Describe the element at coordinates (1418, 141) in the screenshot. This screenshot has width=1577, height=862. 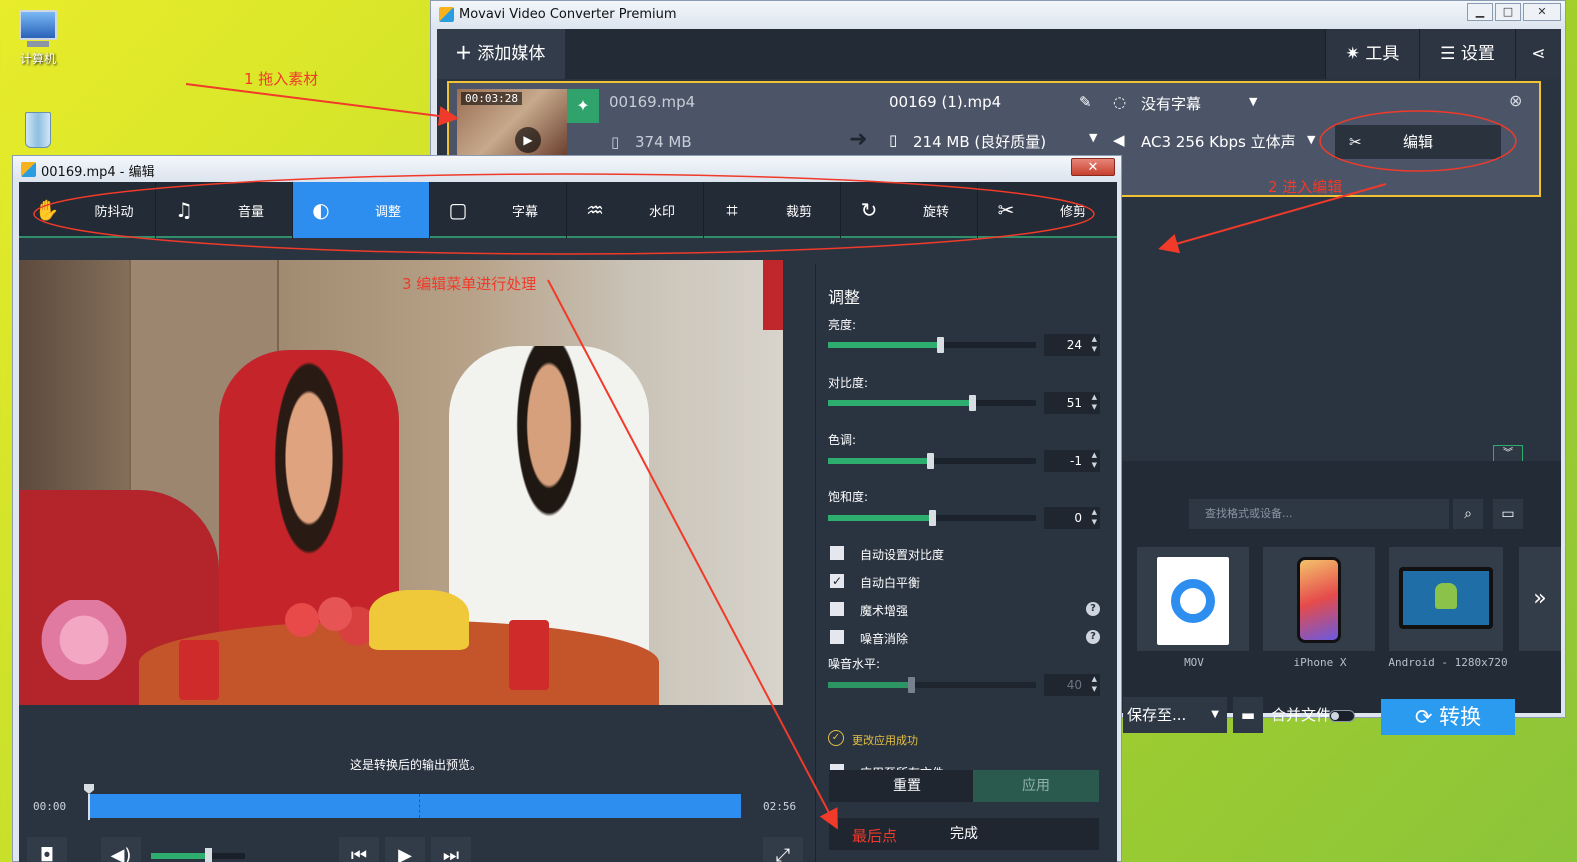
I see `annotation-ellipse-edit` at that location.